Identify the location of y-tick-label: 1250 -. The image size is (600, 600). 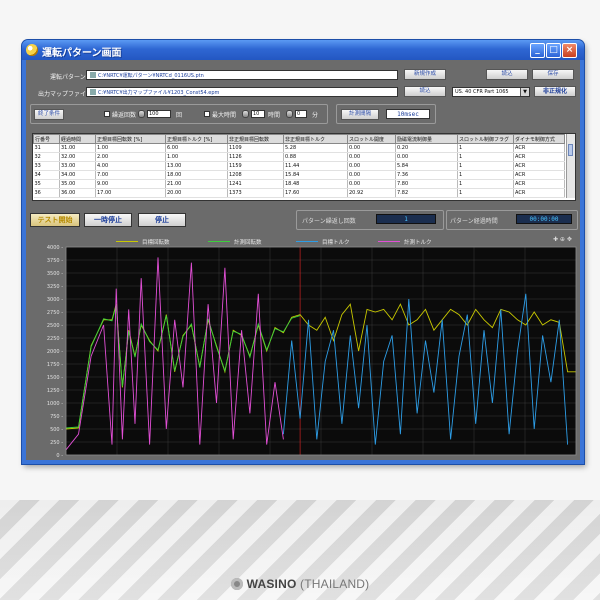
(55, 391).